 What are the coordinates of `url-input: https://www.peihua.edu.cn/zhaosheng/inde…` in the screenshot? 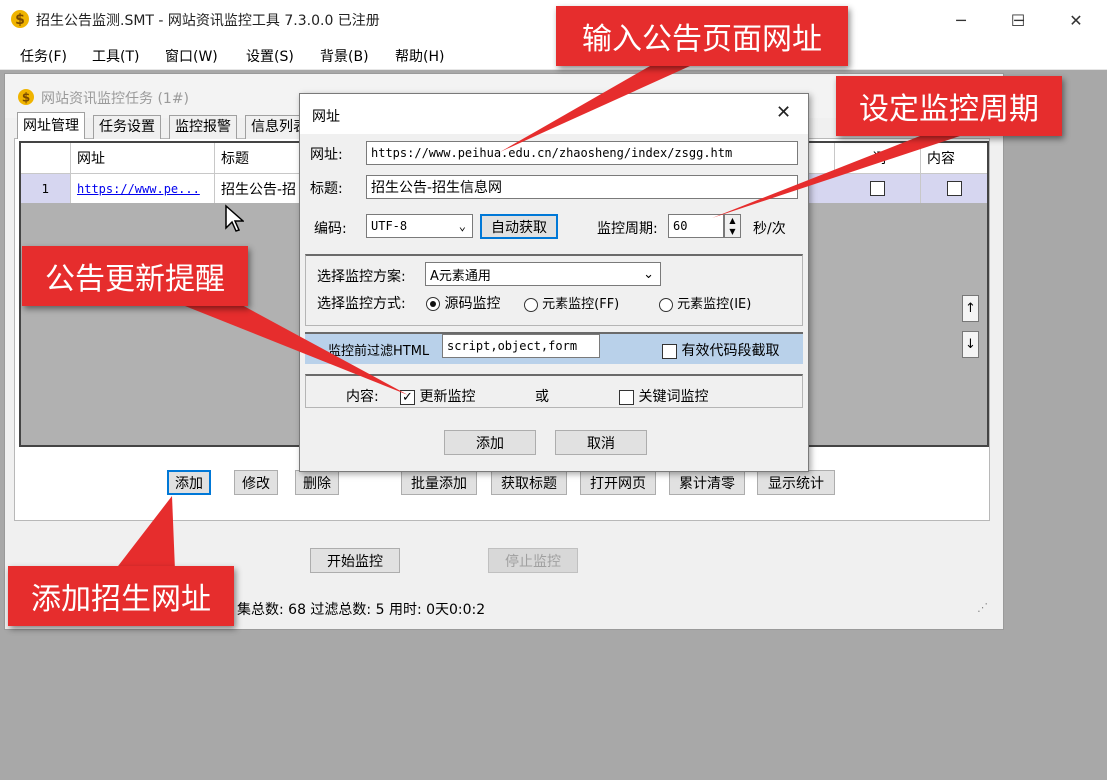 It's located at (582, 153).